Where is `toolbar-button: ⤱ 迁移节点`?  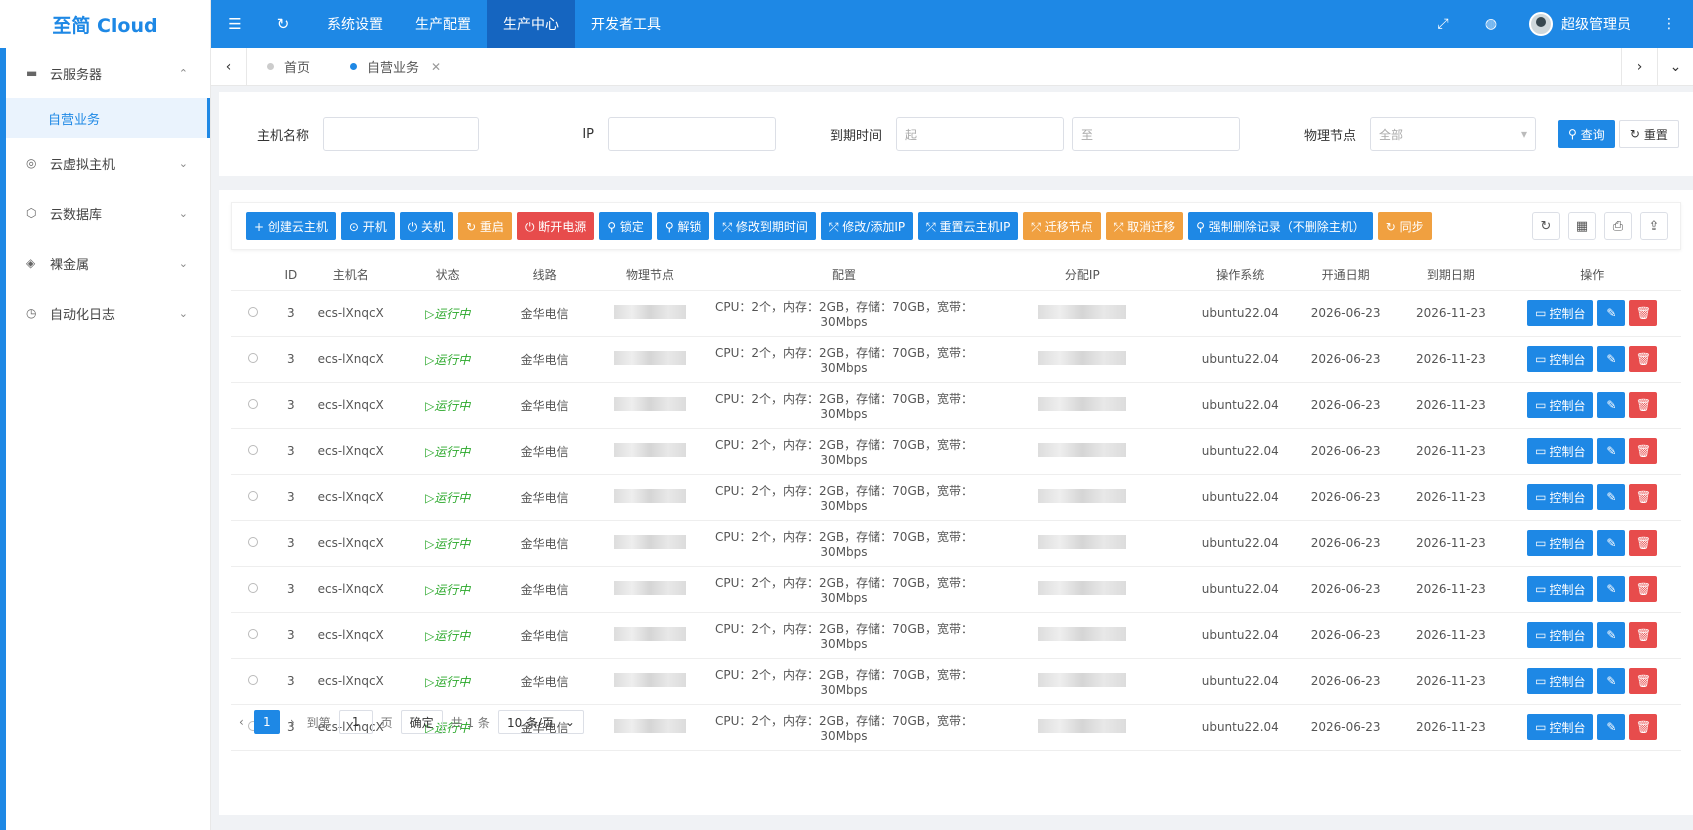
toolbar-button: ⤱ 迁移节点 is located at coordinates (1062, 226).